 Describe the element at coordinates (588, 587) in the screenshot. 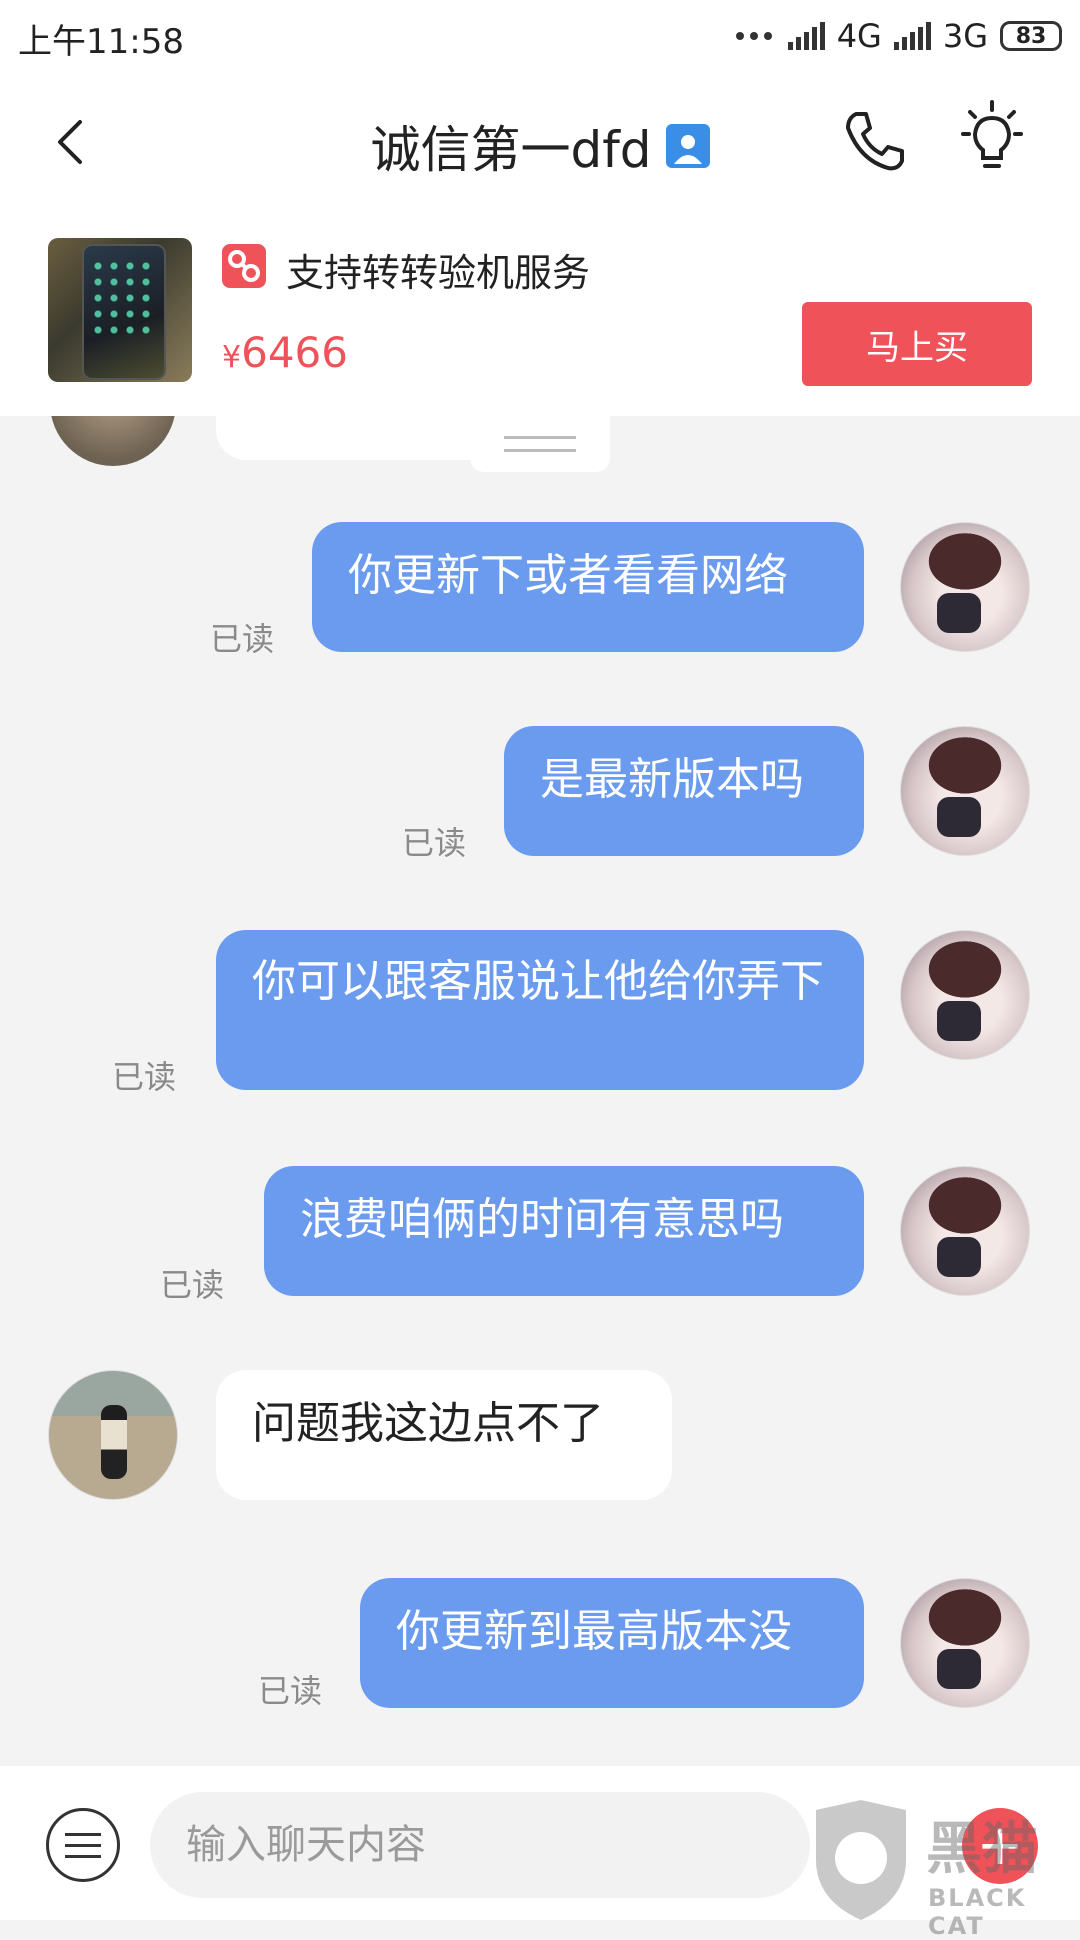

I see `message-bubble-sent: 你更新下或者看看网络` at that location.